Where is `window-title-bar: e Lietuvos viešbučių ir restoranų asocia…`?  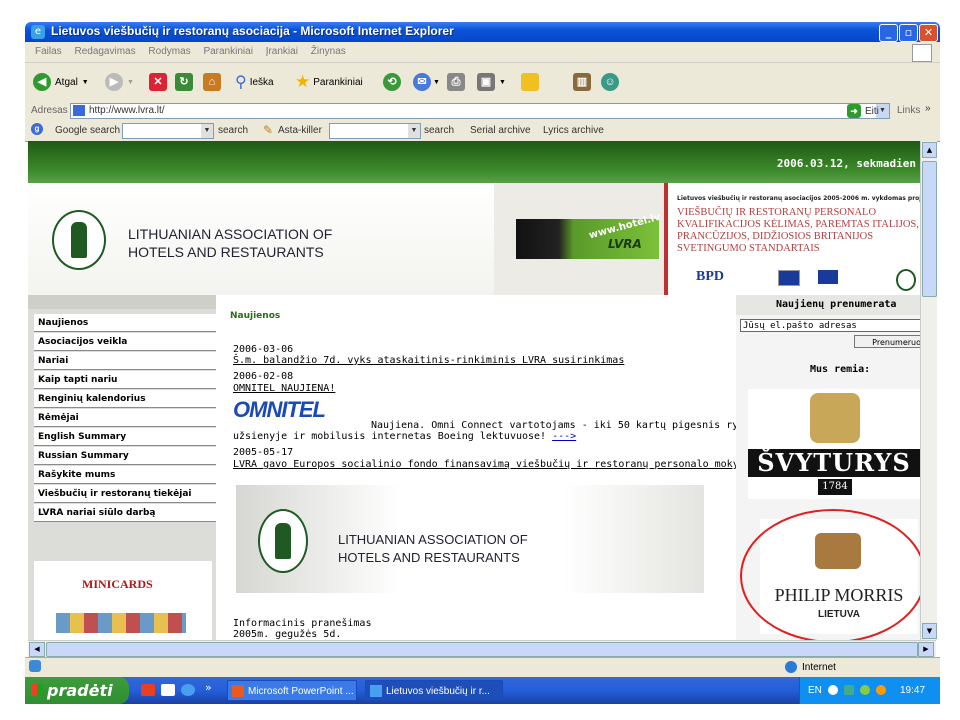 window-title-bar: e Lietuvos viešbučių ir restoranų asocia… is located at coordinates (482, 32).